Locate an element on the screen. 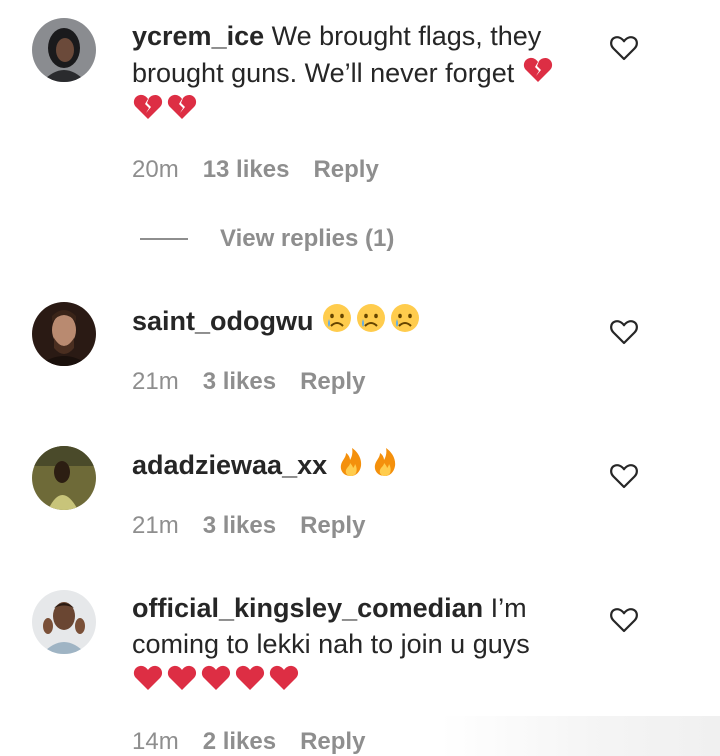 The image size is (720, 756). comment-body: saint_odogwu is located at coordinates (357, 320).